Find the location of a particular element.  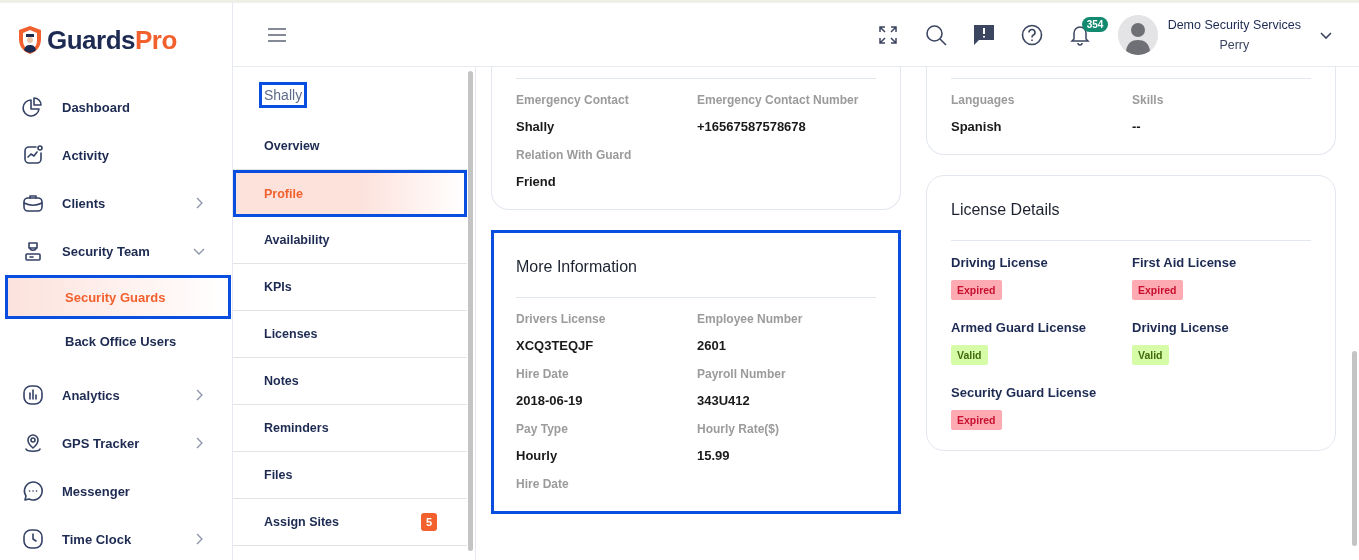

field-label: Skills is located at coordinates (1148, 100).